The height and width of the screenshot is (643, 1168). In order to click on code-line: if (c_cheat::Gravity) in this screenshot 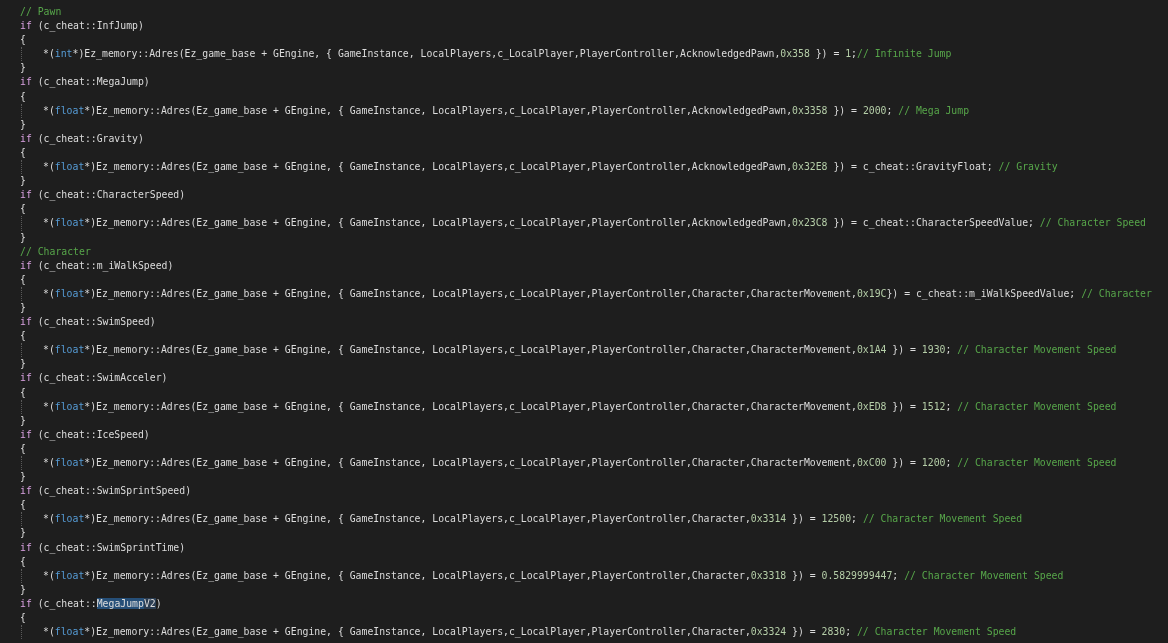, I will do `click(82, 138)`.